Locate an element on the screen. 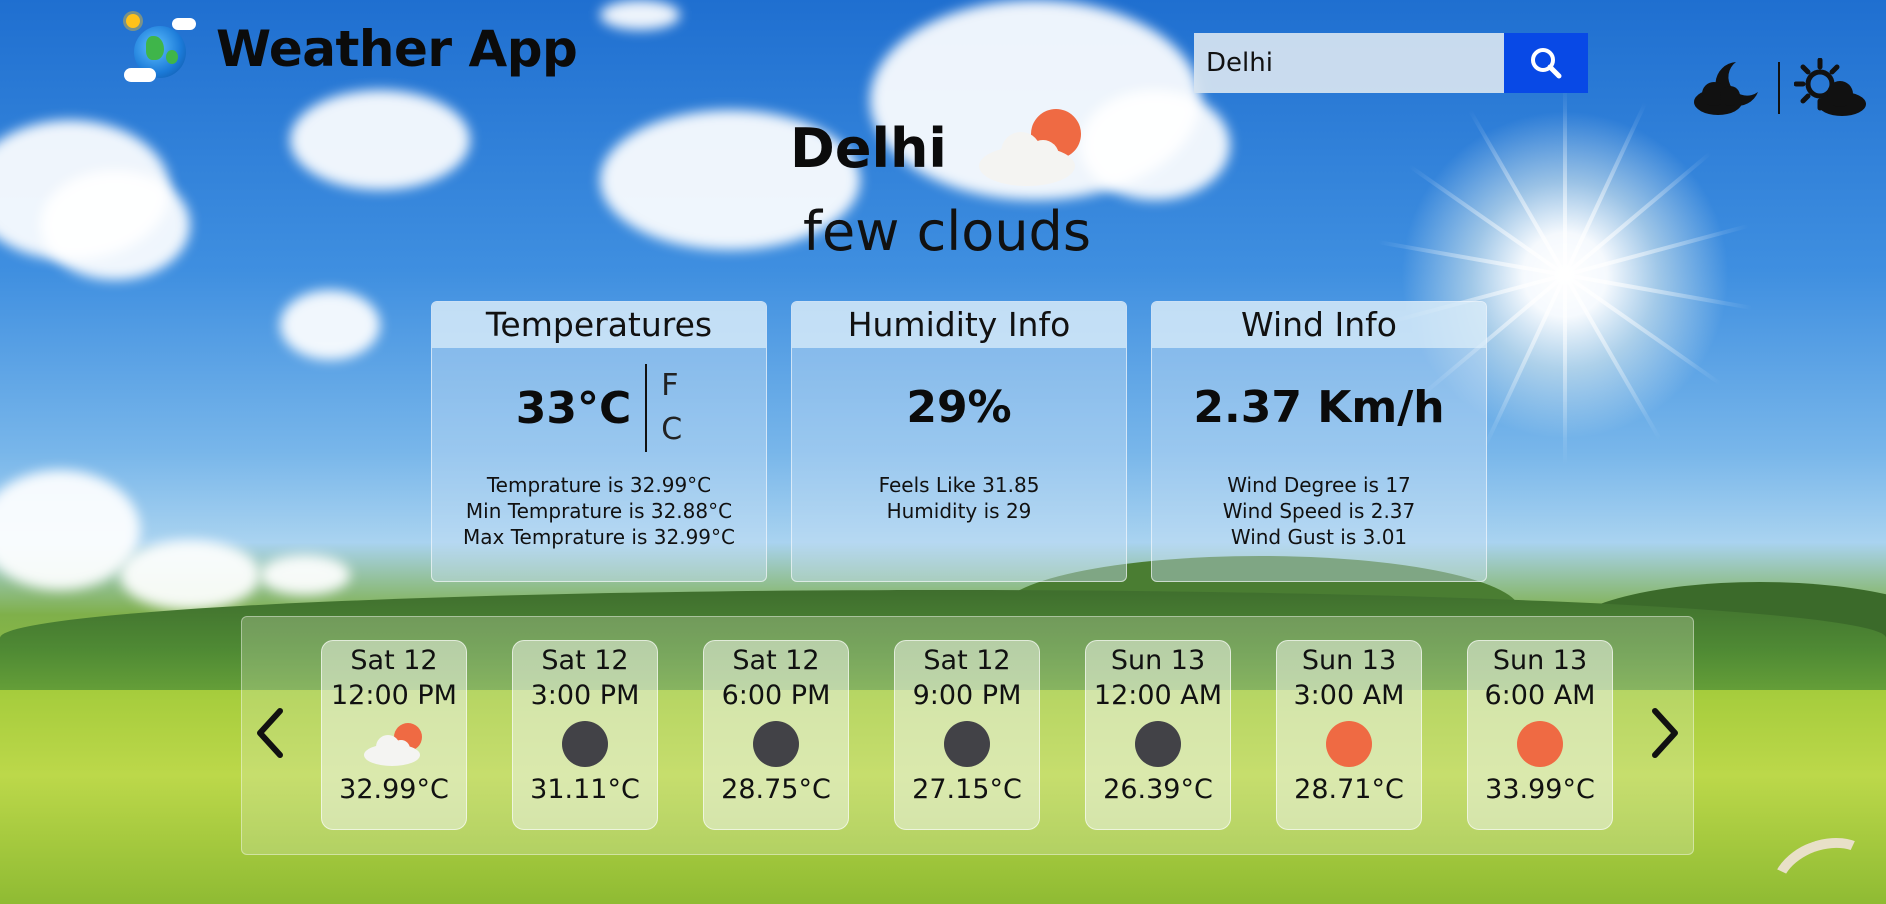 The height and width of the screenshot is (904, 1886). theme-toggle is located at coordinates (1780, 88).